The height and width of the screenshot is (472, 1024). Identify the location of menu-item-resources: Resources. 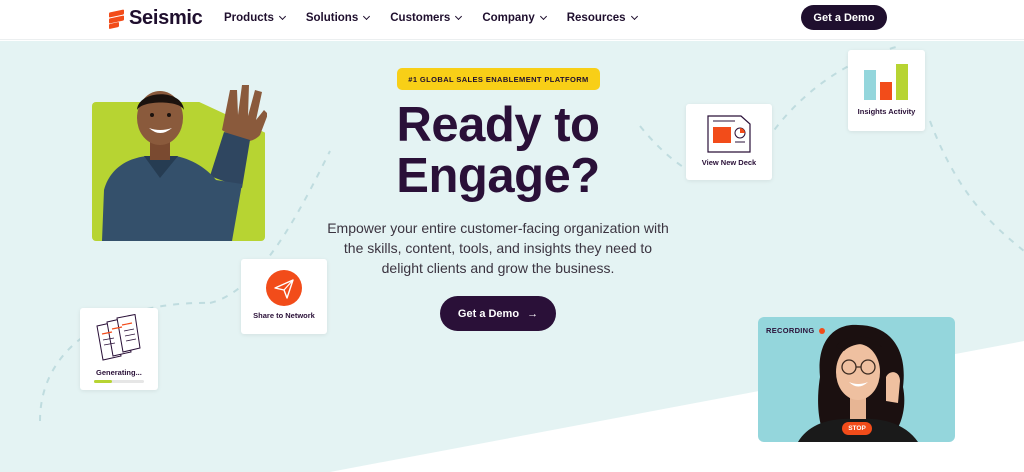
(602, 18).